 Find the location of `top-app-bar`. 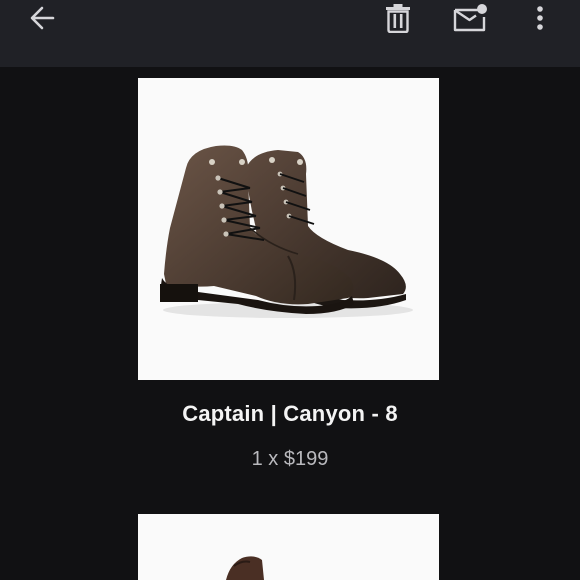

top-app-bar is located at coordinates (290, 33).